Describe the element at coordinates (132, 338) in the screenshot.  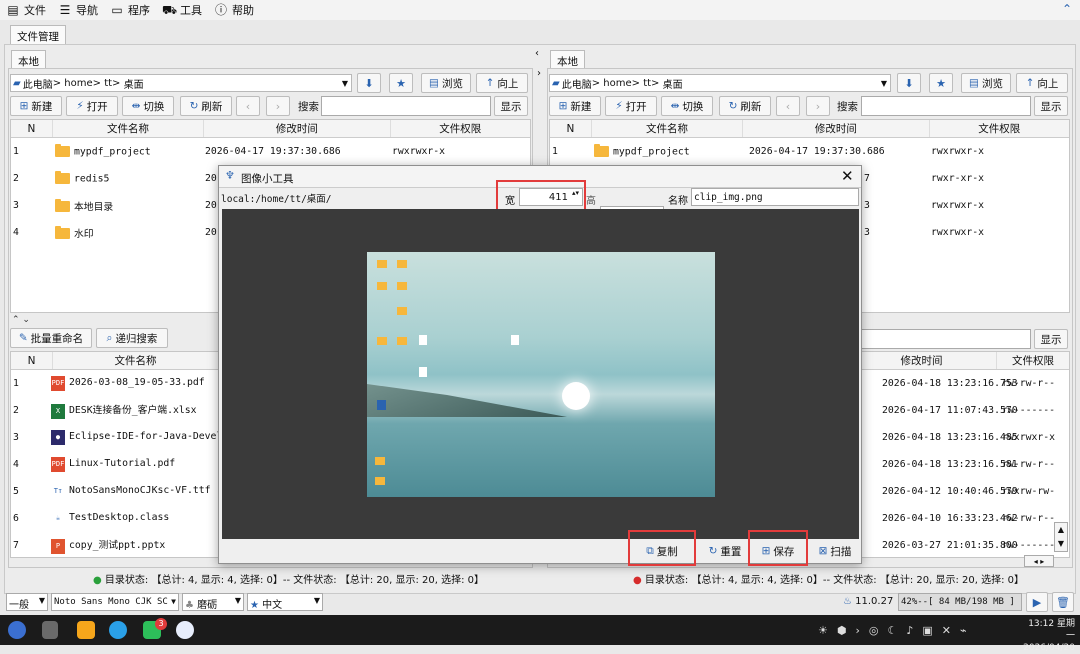
I see `recursive-search-button: ⌕ 递归搜索` at that location.